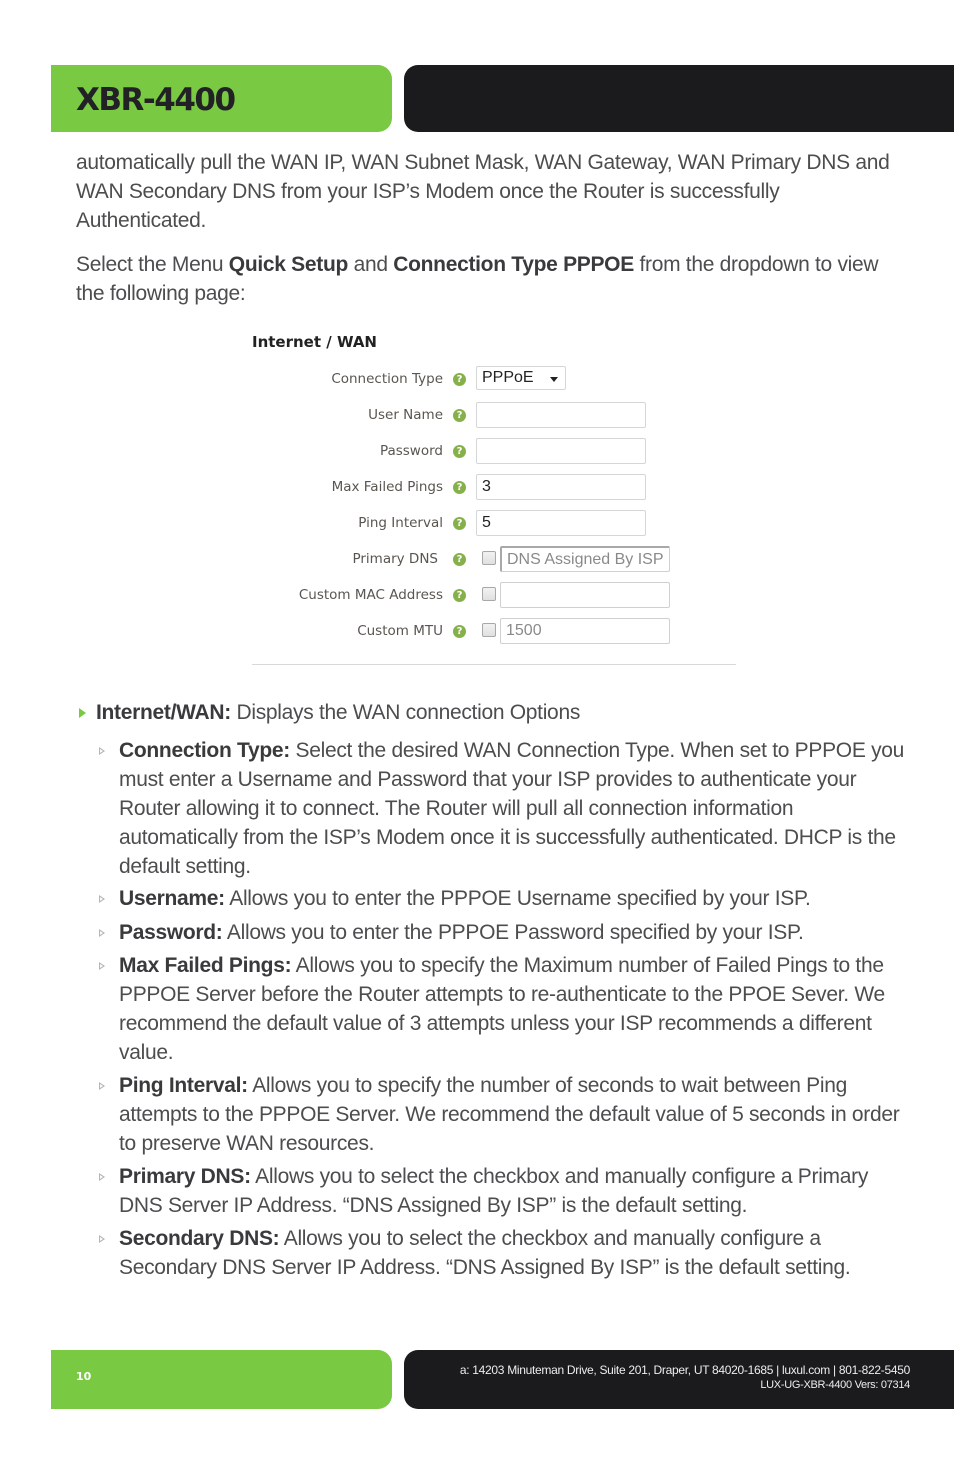 This screenshot has width=954, height=1475. Describe the element at coordinates (199, 1238) in the screenshot. I see `bullet-term: Secondary DNS:` at that location.